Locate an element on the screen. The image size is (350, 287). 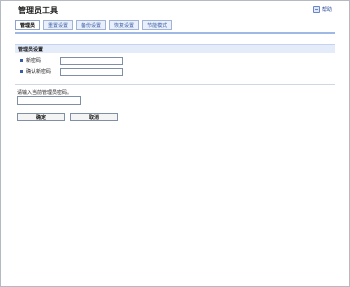
new-password-label: 新密码 is located at coordinates (34, 61).